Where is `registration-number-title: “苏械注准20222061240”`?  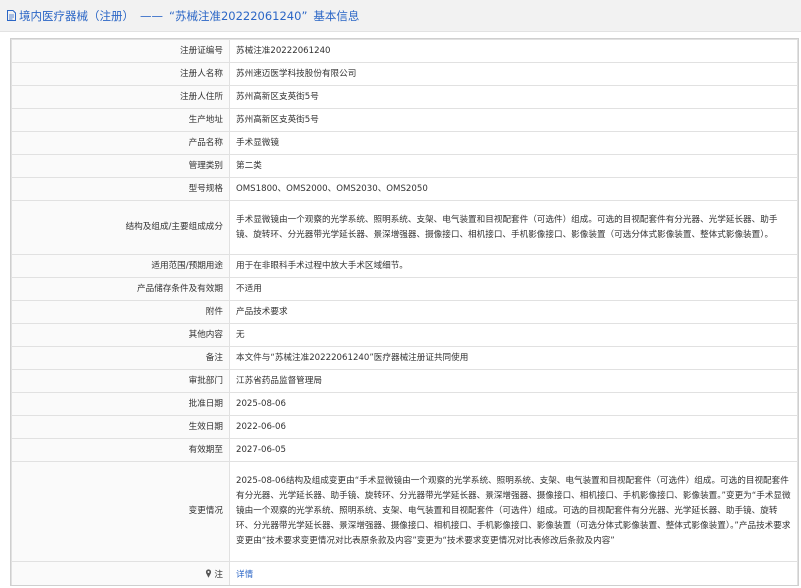 registration-number-title: “苏械注准20222061240” is located at coordinates (238, 15).